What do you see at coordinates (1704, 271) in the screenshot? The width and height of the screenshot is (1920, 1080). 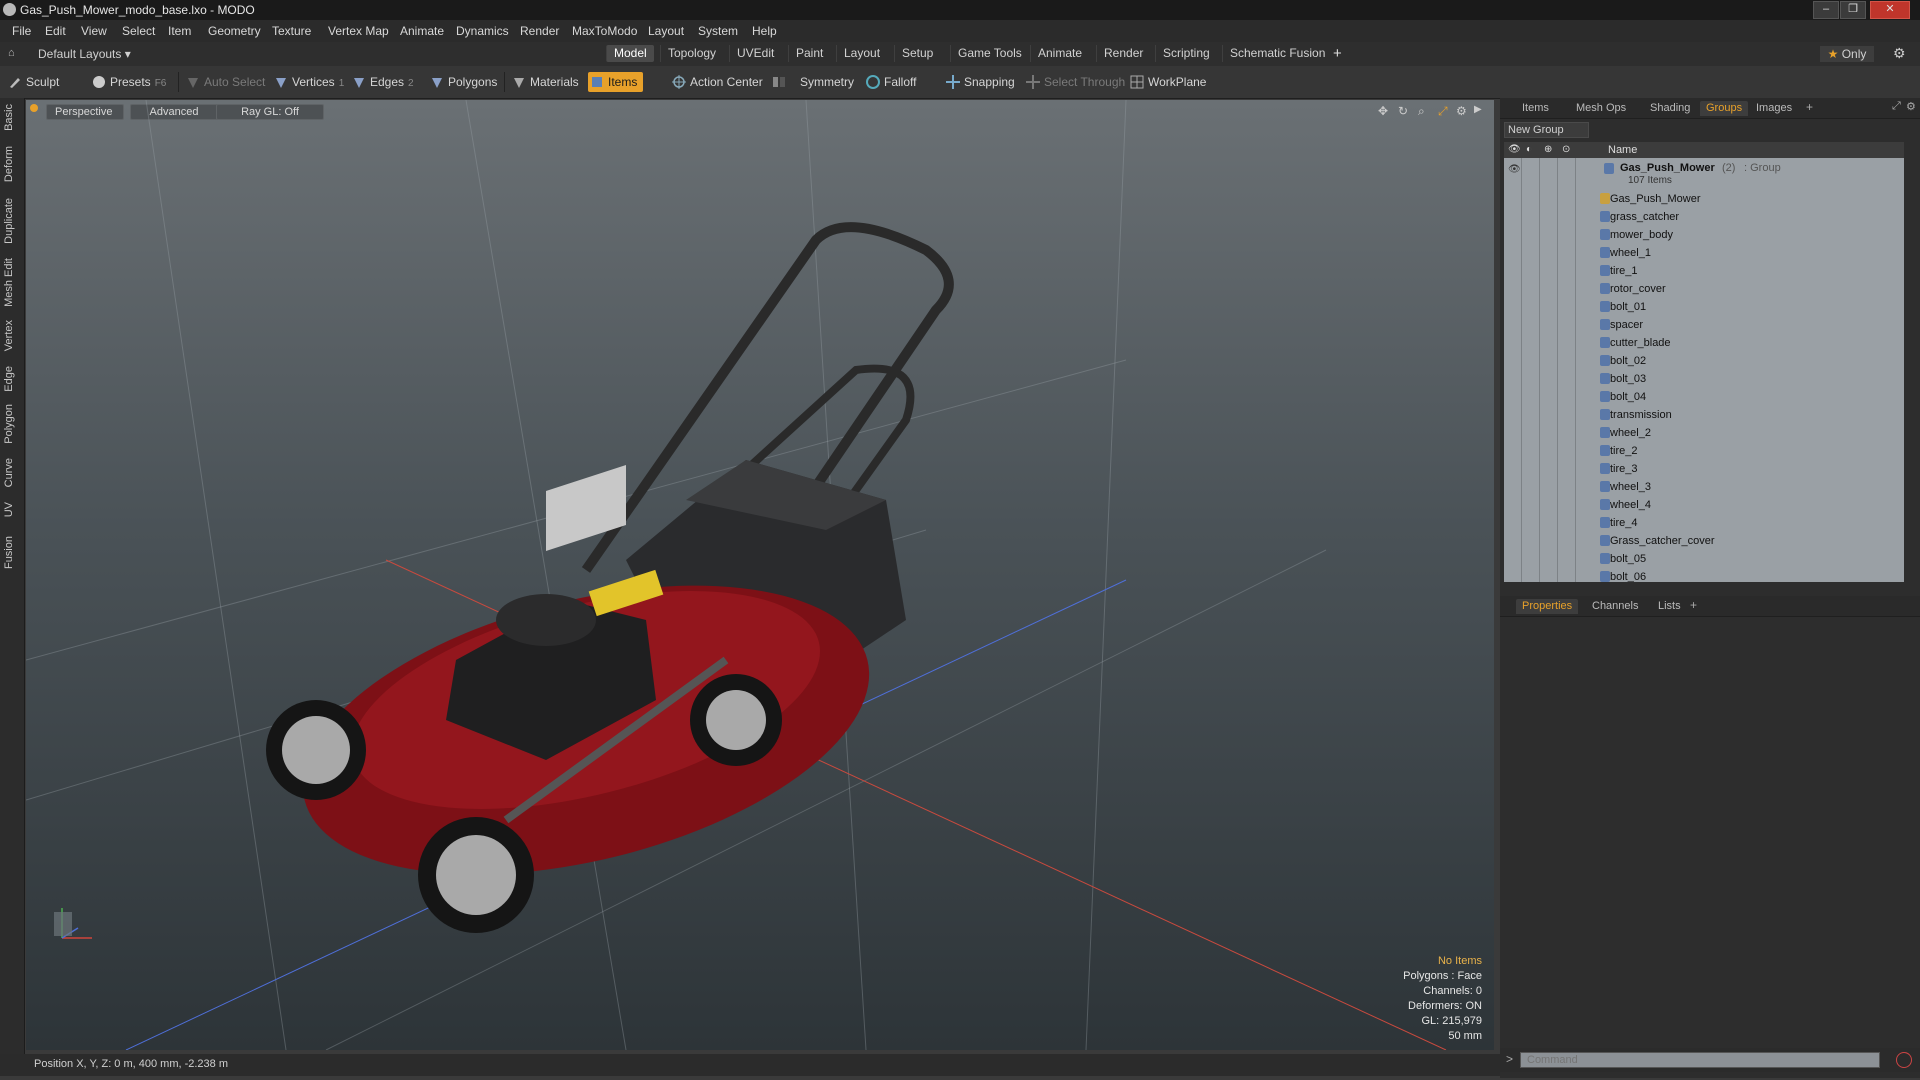 I see `tree-item-row: tire_1` at bounding box center [1704, 271].